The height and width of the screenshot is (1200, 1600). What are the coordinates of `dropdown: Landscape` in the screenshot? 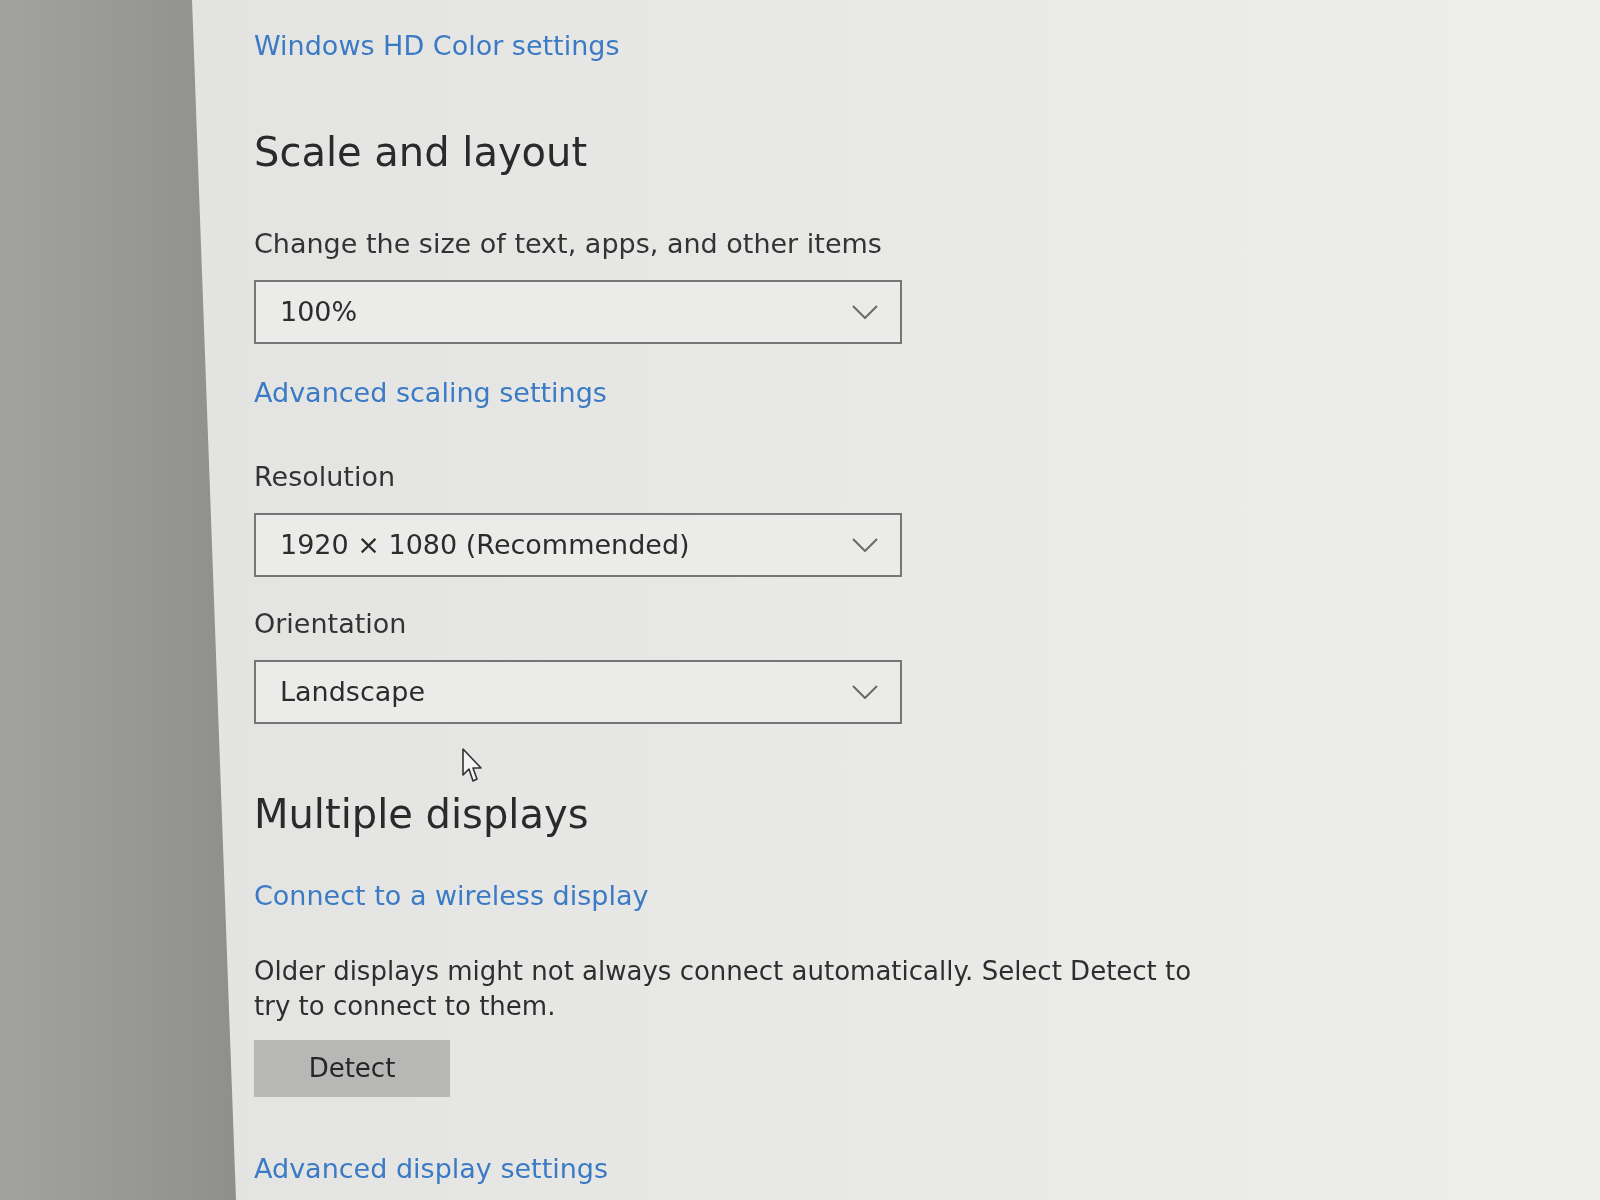 It's located at (578, 692).